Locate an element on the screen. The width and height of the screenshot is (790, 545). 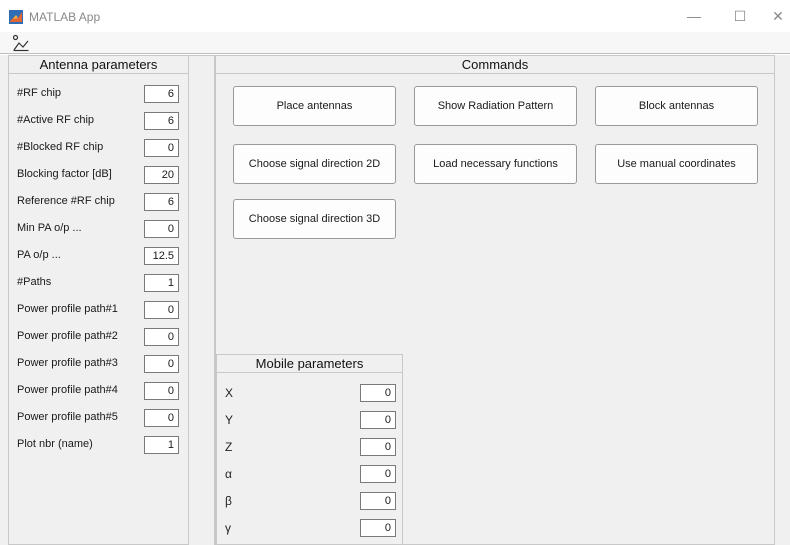
param-field-rf-chip: 6 is located at coordinates (161, 94).